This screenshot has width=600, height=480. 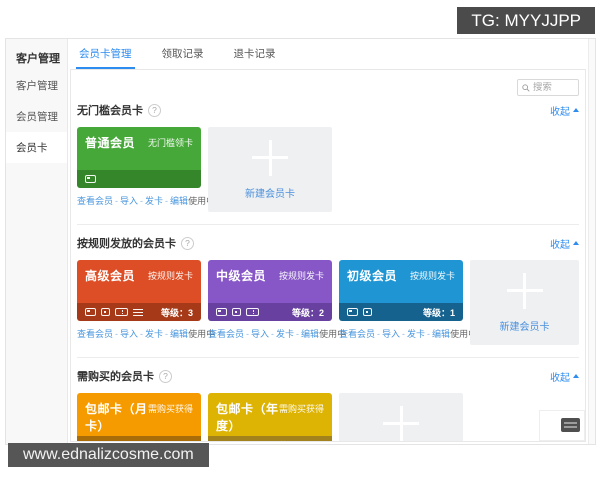 What do you see at coordinates (401, 423) in the screenshot?
I see `plus-icon` at bounding box center [401, 423].